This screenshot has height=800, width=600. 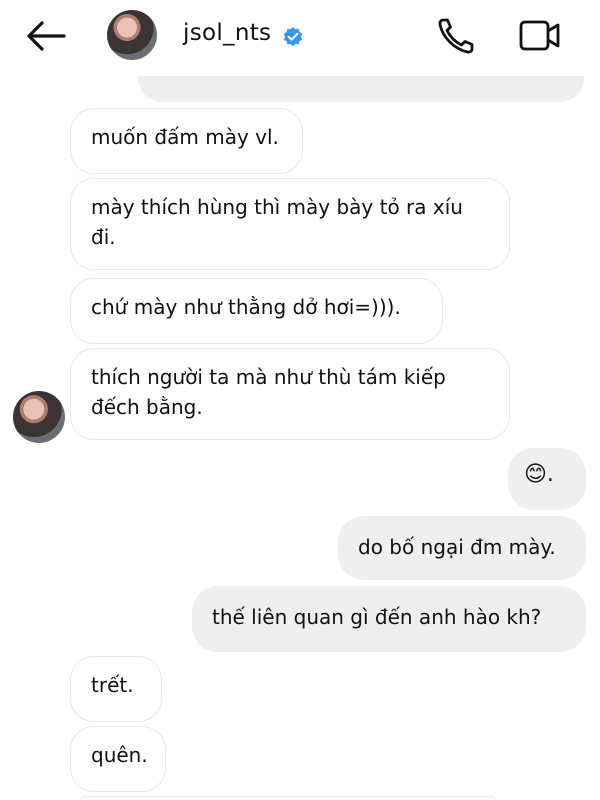 I want to click on message-text: thế liên quan gì đến anh hào kh?, so click(x=377, y=617).